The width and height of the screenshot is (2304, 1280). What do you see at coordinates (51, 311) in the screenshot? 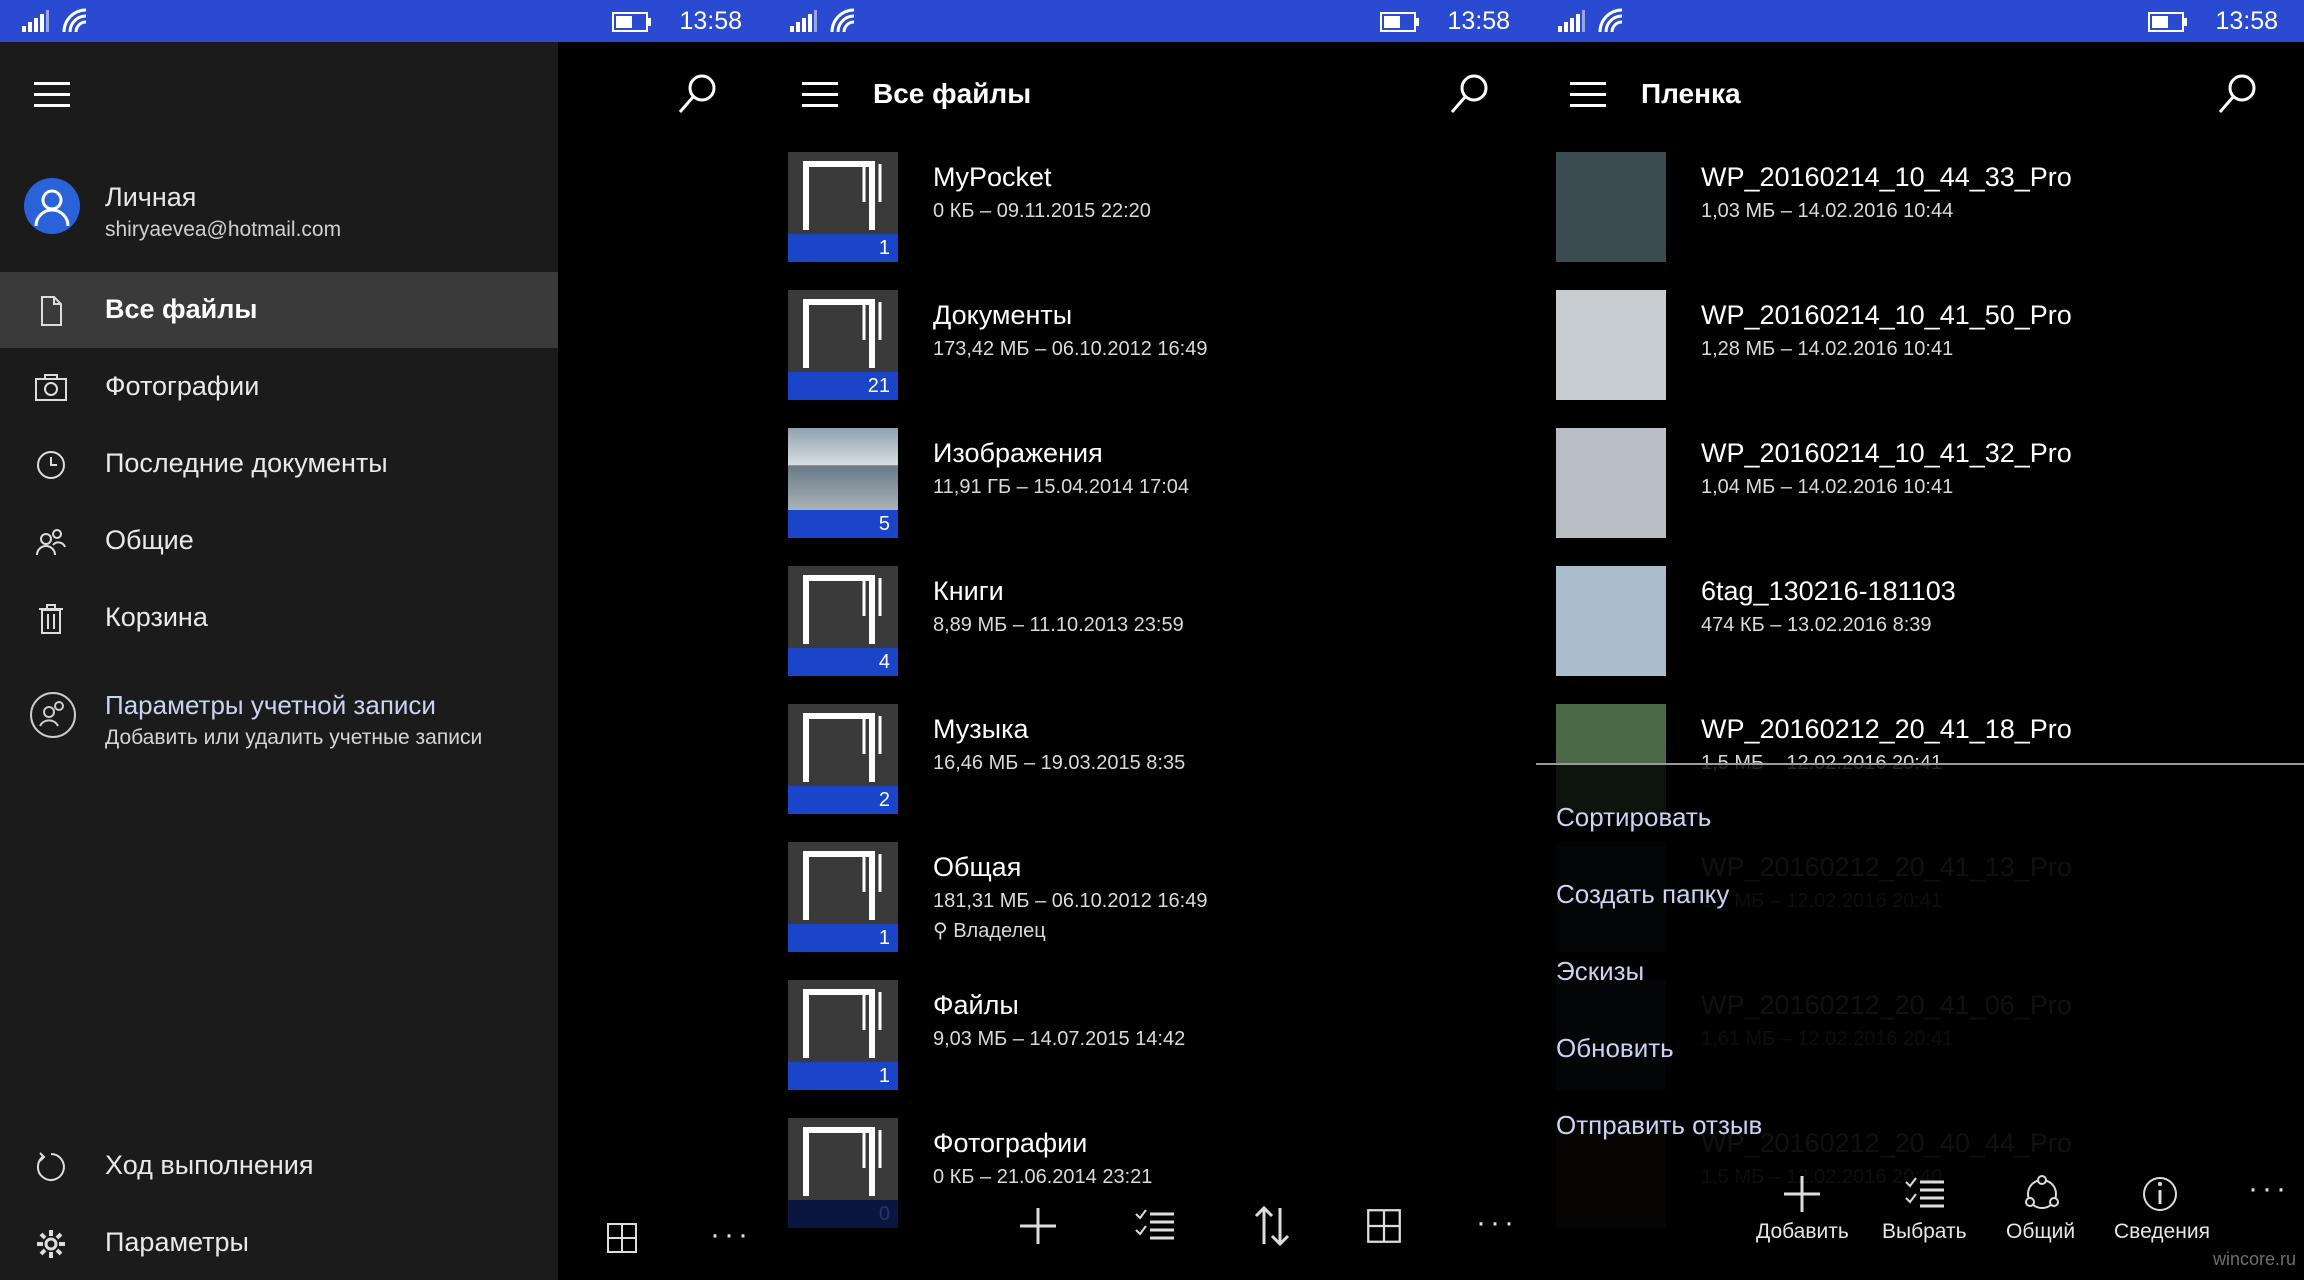
I see `document-icon` at bounding box center [51, 311].